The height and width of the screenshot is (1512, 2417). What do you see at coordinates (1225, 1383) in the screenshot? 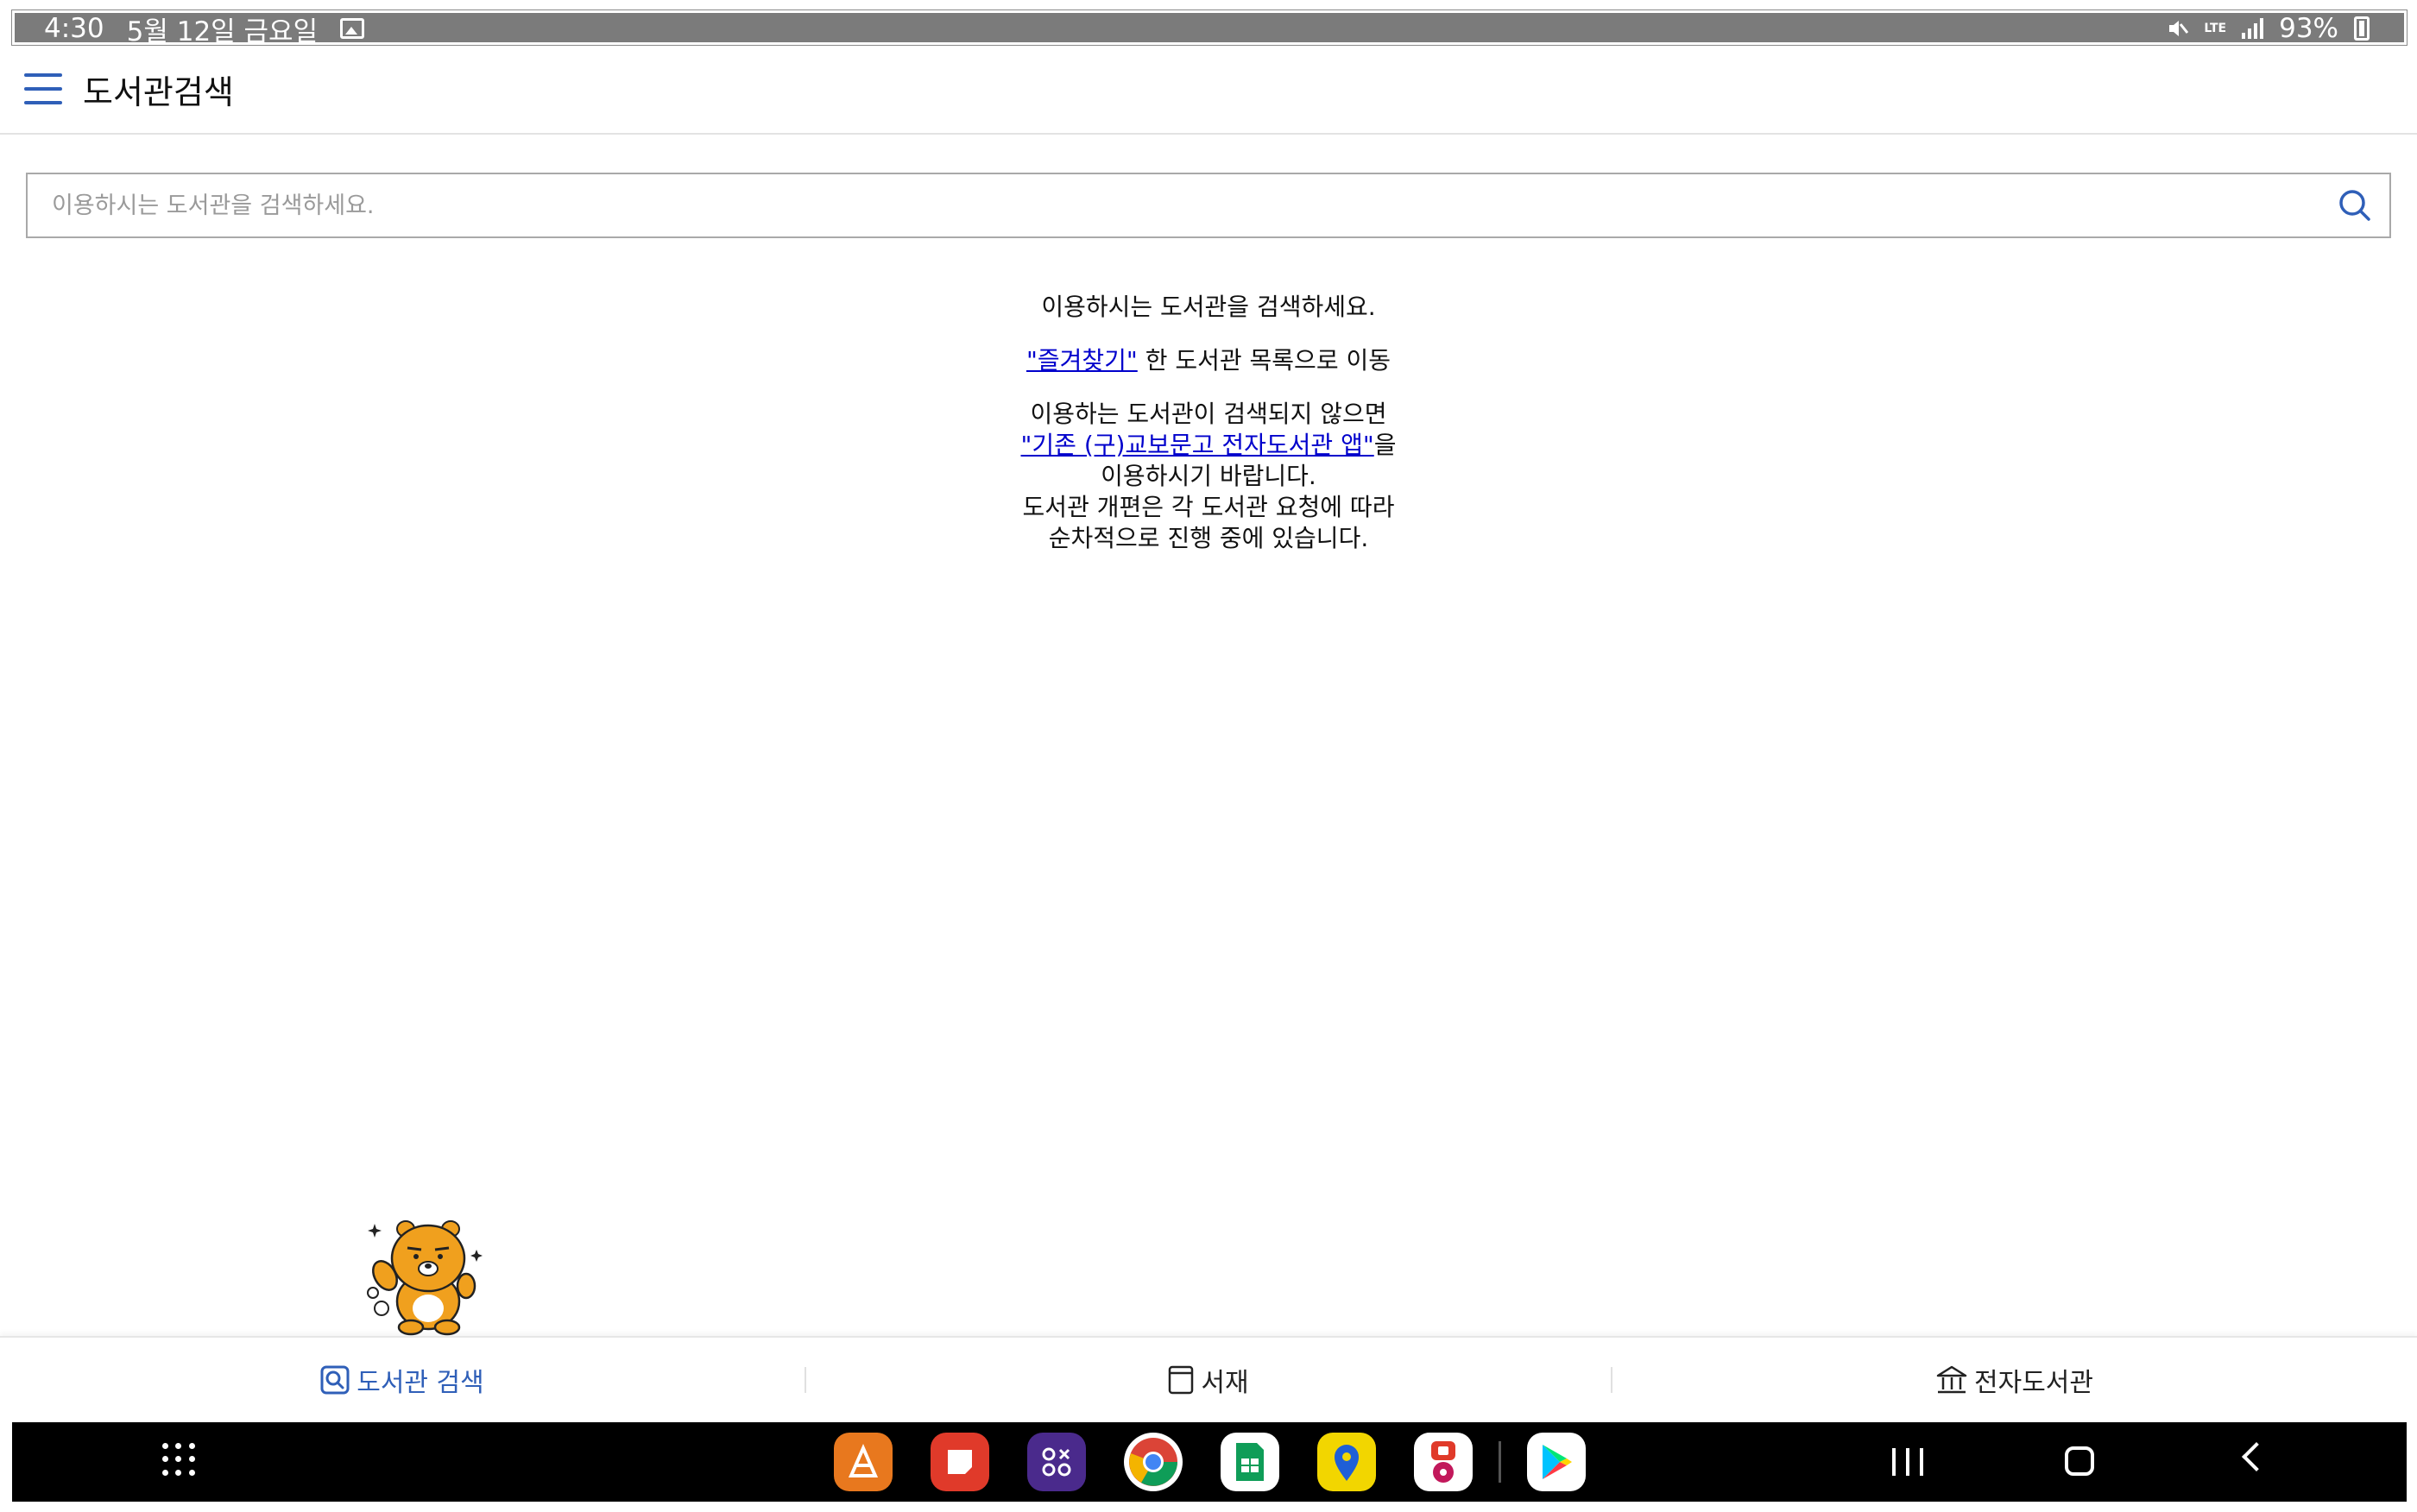
I see `tab-label: 서재` at bounding box center [1225, 1383].